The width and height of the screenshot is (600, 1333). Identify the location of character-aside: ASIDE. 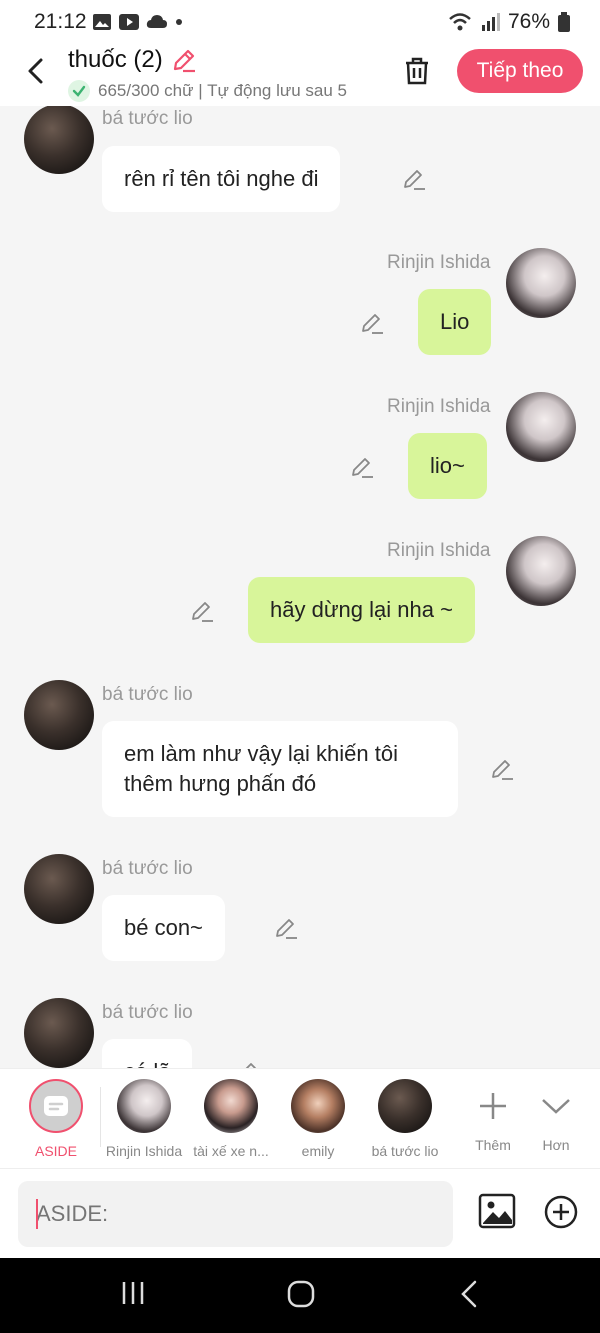
(56, 1119).